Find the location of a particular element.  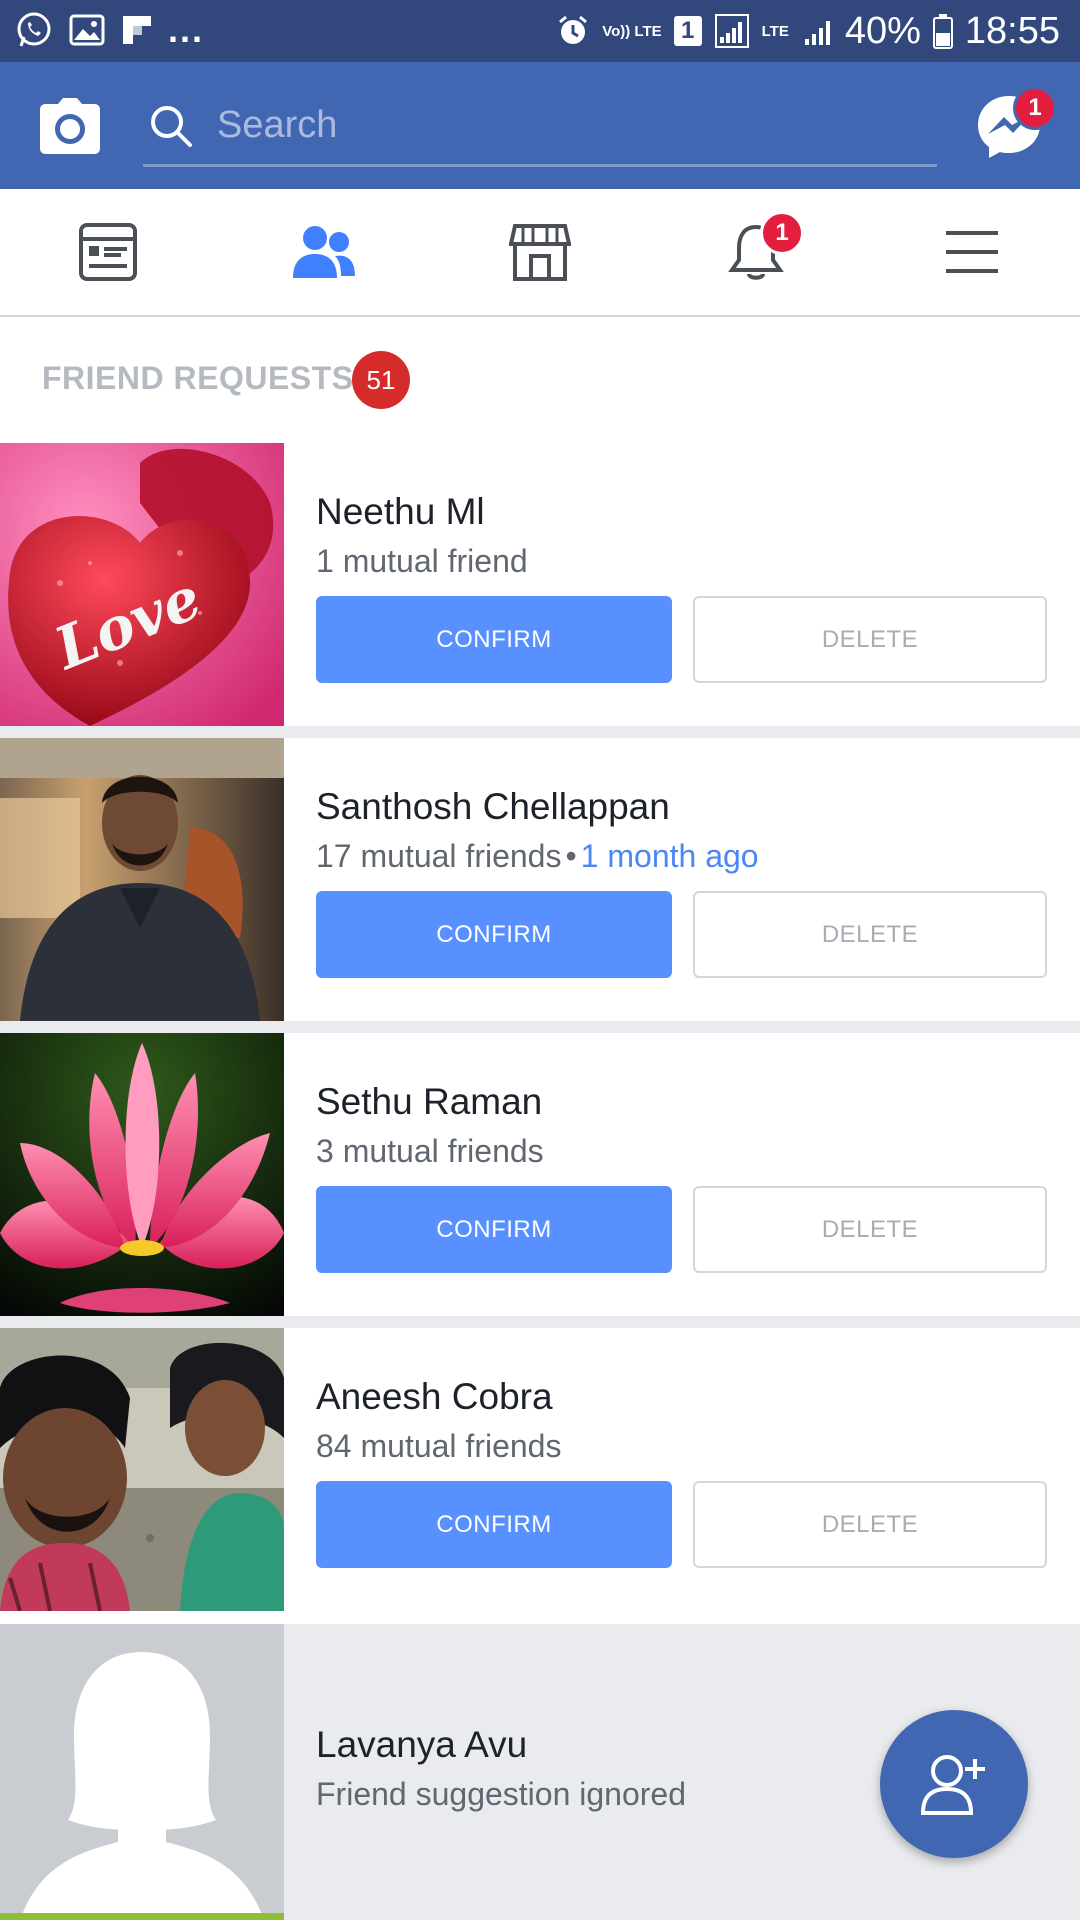

search-bar is located at coordinates (540, 125).